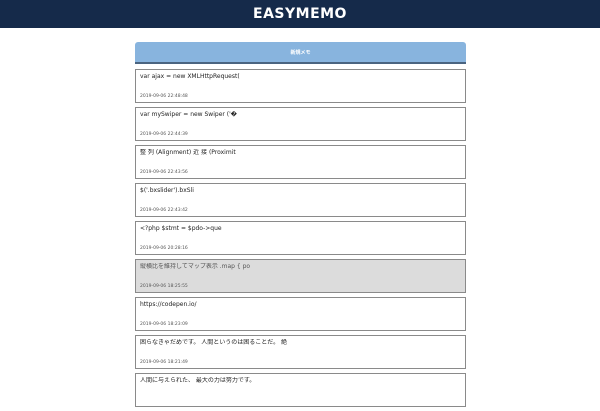  I want to click on memo-timestamp: 2019-09-06 18:21:49, so click(164, 362).